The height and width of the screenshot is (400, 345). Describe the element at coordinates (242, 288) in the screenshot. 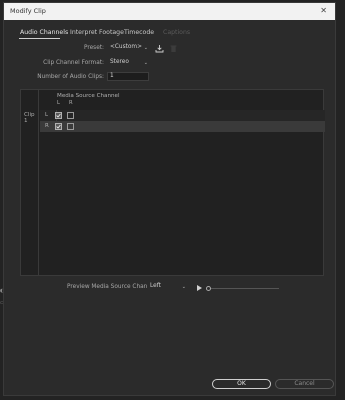

I see `preview-volume-slider` at that location.